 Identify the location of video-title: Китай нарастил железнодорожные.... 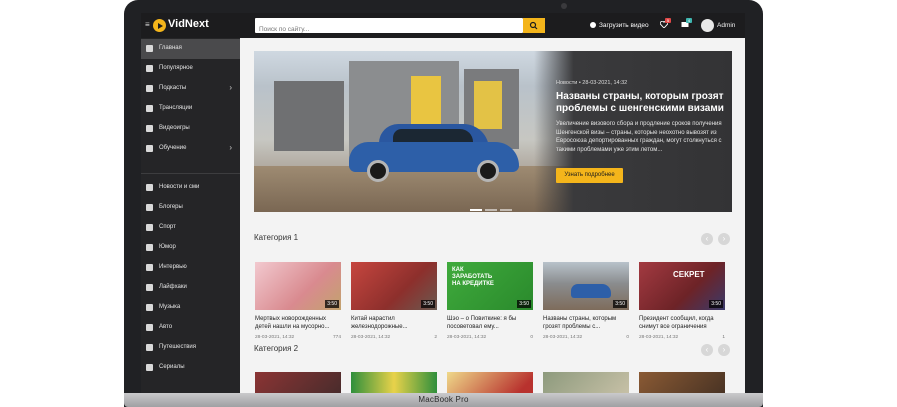
(394, 323).